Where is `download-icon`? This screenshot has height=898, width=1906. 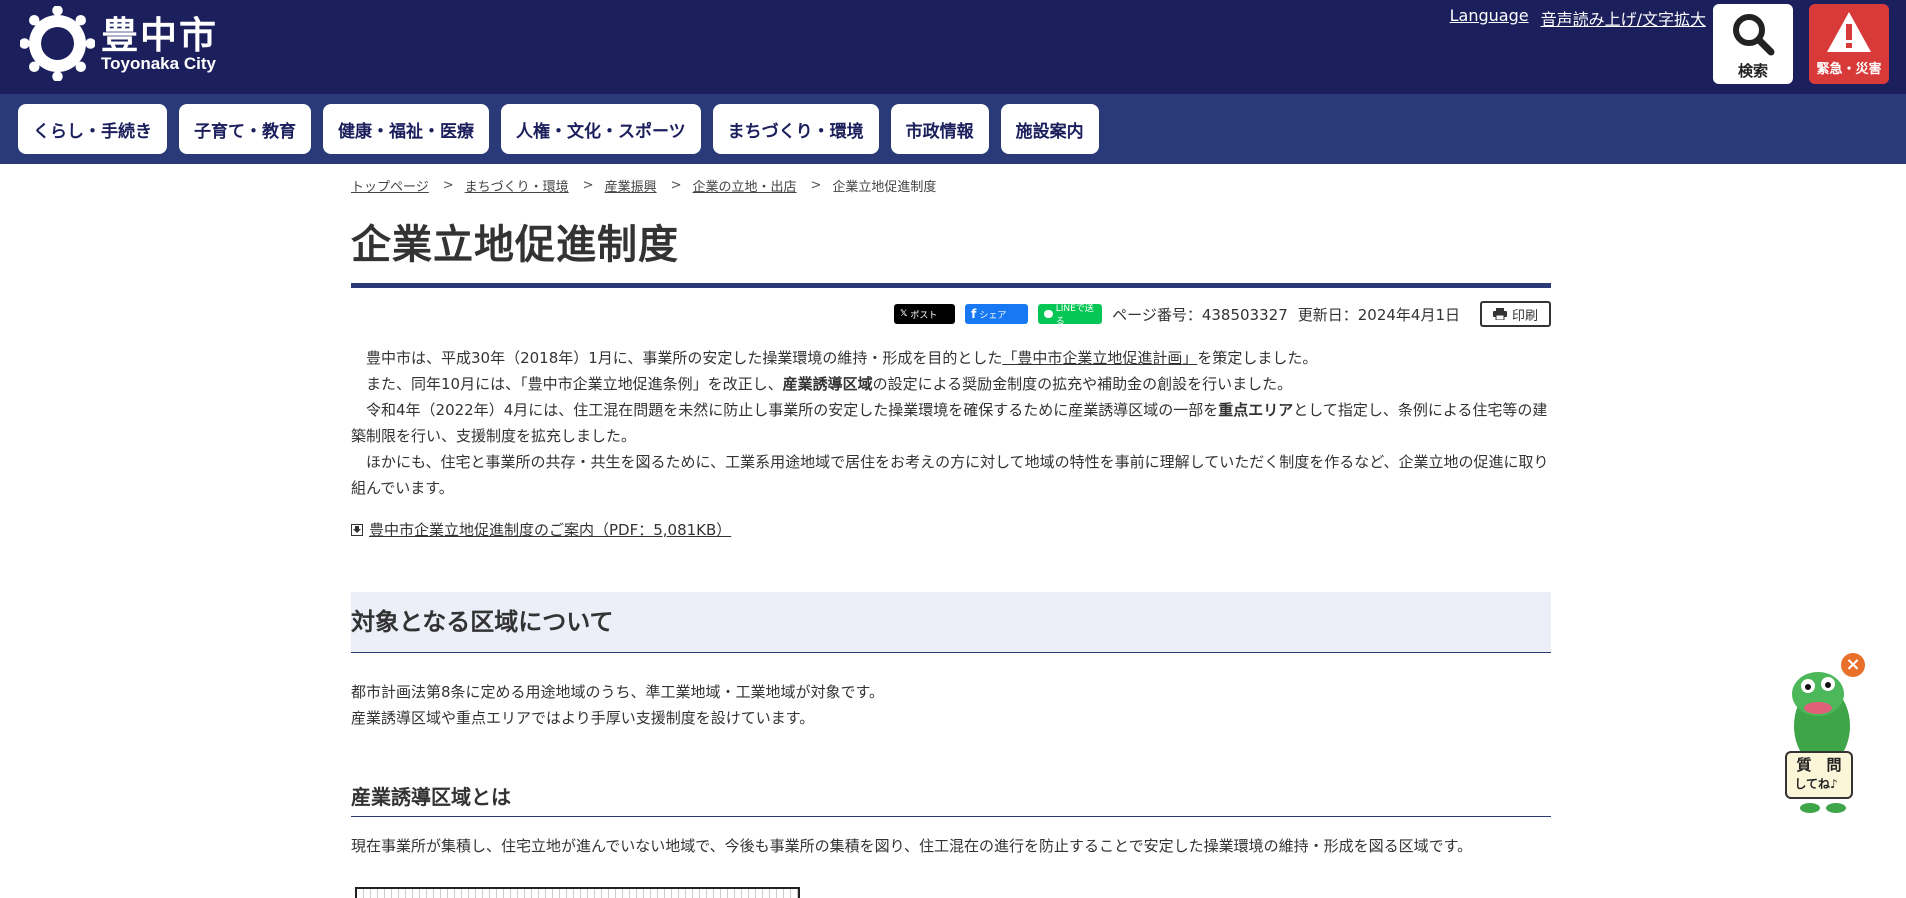 download-icon is located at coordinates (357, 530).